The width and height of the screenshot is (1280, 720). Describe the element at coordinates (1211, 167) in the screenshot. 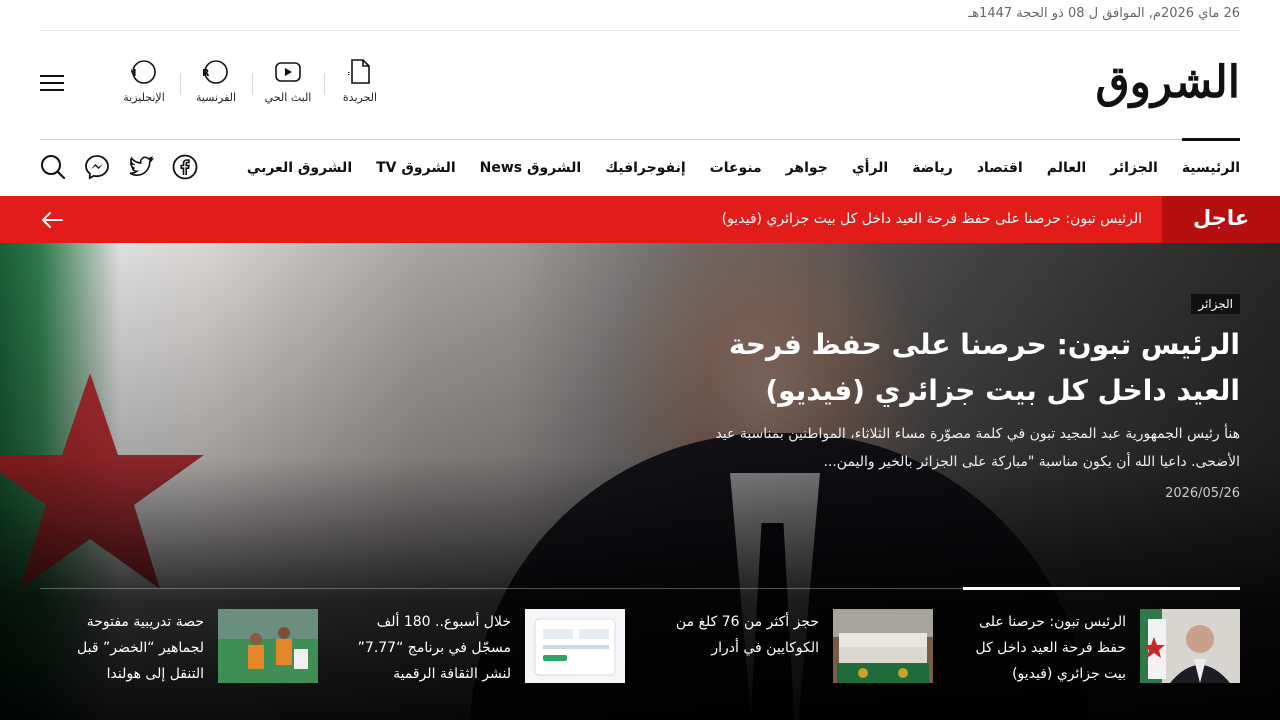

I see `nav-item-home: الرئيسية` at that location.